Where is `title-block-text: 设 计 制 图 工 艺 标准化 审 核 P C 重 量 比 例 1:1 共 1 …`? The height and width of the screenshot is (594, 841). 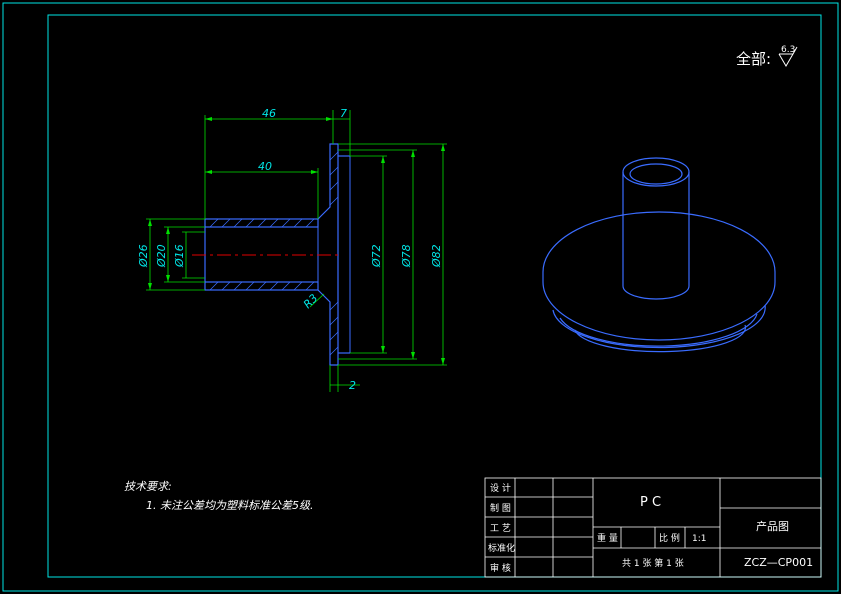
title-block-text: 设 计 制 图 工 艺 标准化 审 核 P C 重 量 比 例 1:1 共 1 … is located at coordinates (650, 528).